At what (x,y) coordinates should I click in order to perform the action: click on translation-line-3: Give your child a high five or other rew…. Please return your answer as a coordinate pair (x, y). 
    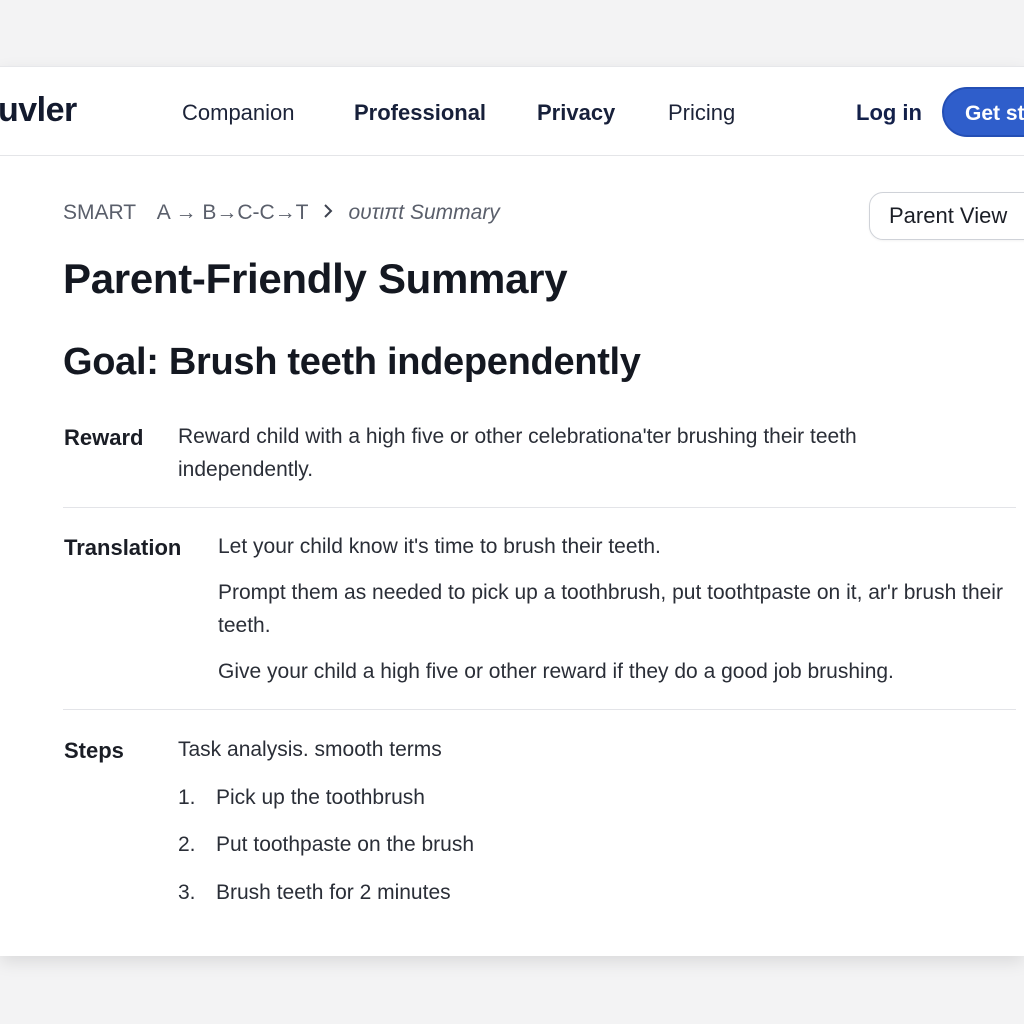
    Looking at the image, I should click on (556, 671).